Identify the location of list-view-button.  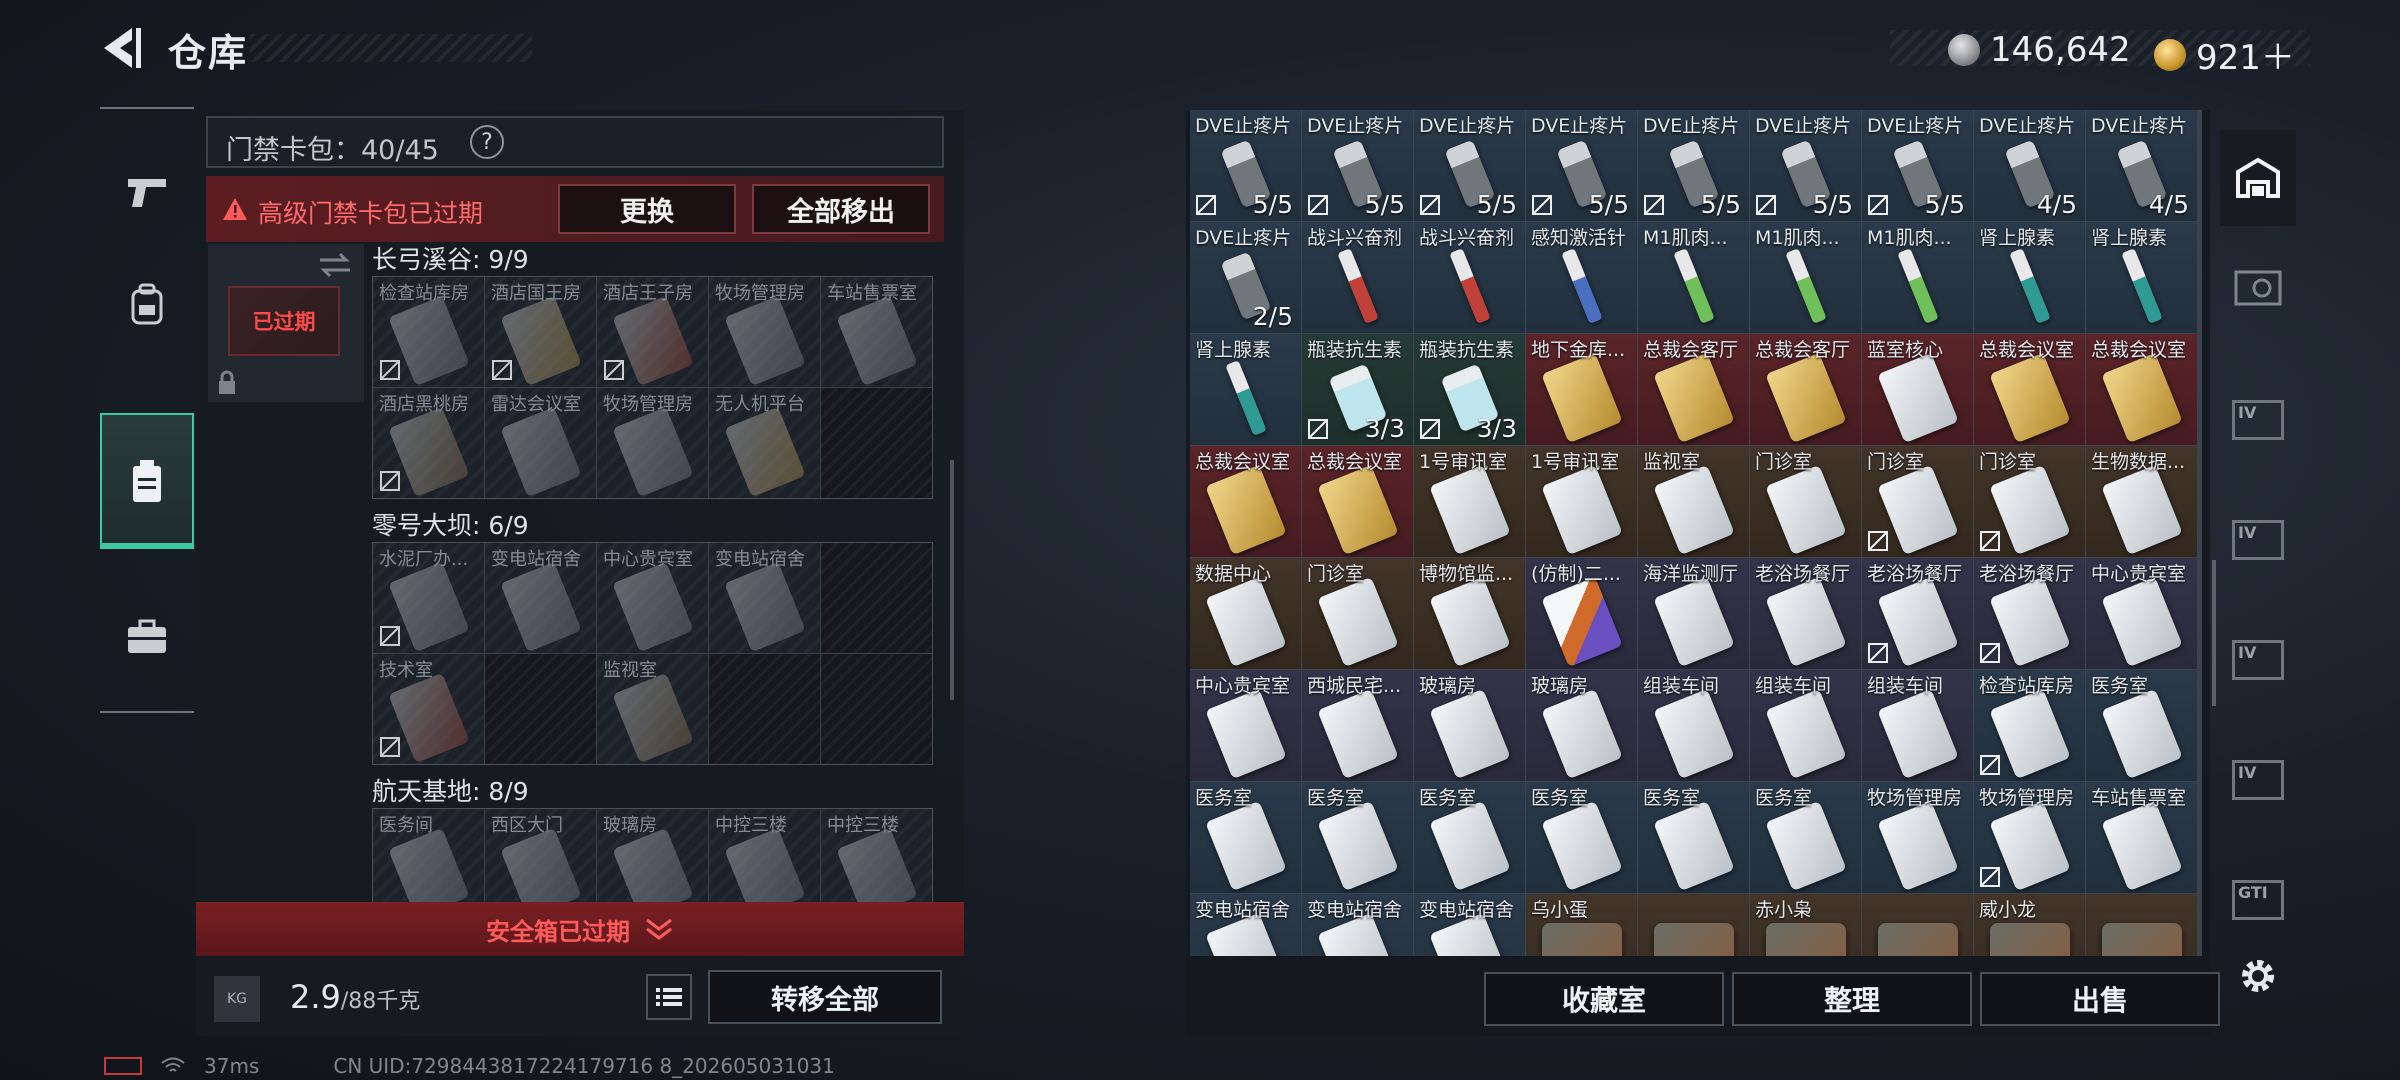
(669, 997).